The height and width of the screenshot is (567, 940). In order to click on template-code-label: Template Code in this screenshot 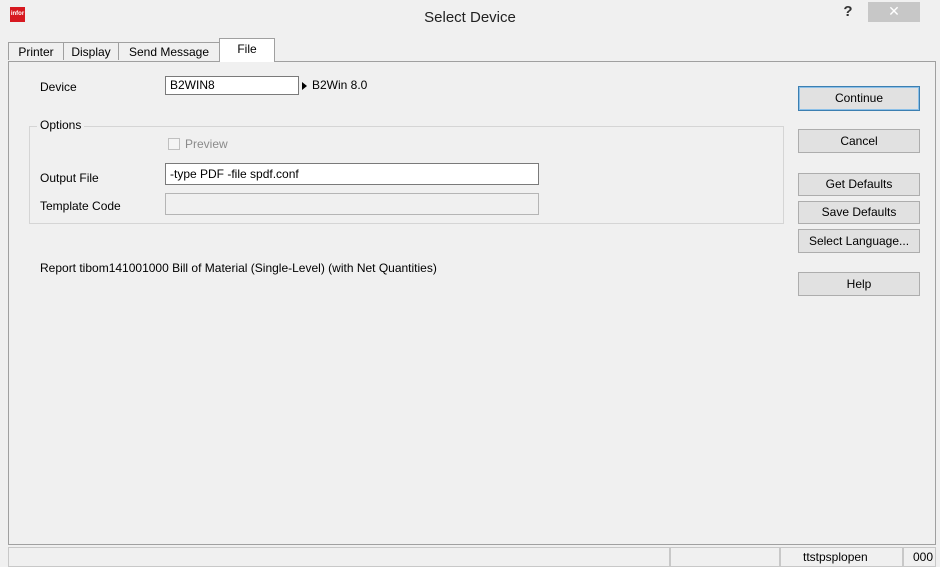, I will do `click(80, 206)`.